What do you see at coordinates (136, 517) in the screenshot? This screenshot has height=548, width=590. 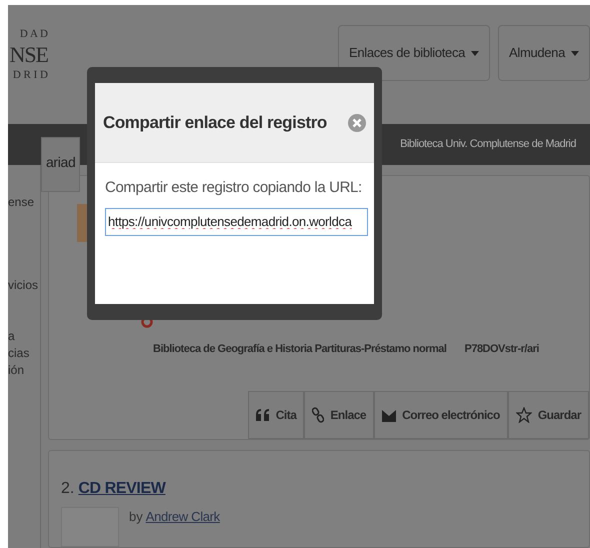 I see `author-prefix: by` at bounding box center [136, 517].